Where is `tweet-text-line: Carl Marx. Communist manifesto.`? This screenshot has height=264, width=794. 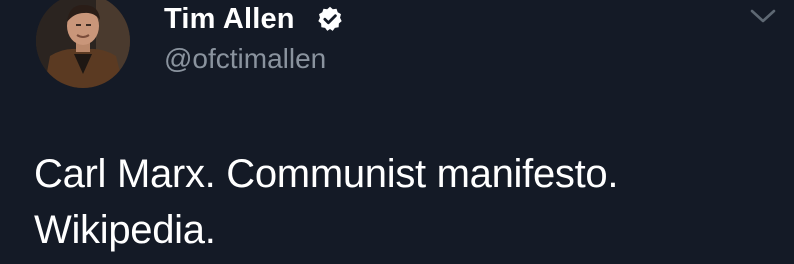
tweet-text-line: Carl Marx. Communist manifesto. is located at coordinates (326, 174).